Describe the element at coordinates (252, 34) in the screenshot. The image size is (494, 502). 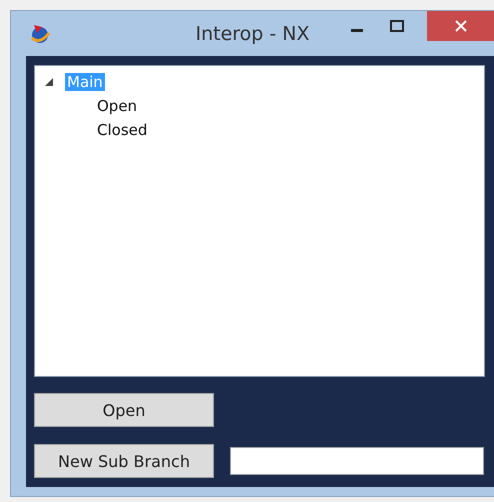
I see `window-title: Interop - NX` at that location.